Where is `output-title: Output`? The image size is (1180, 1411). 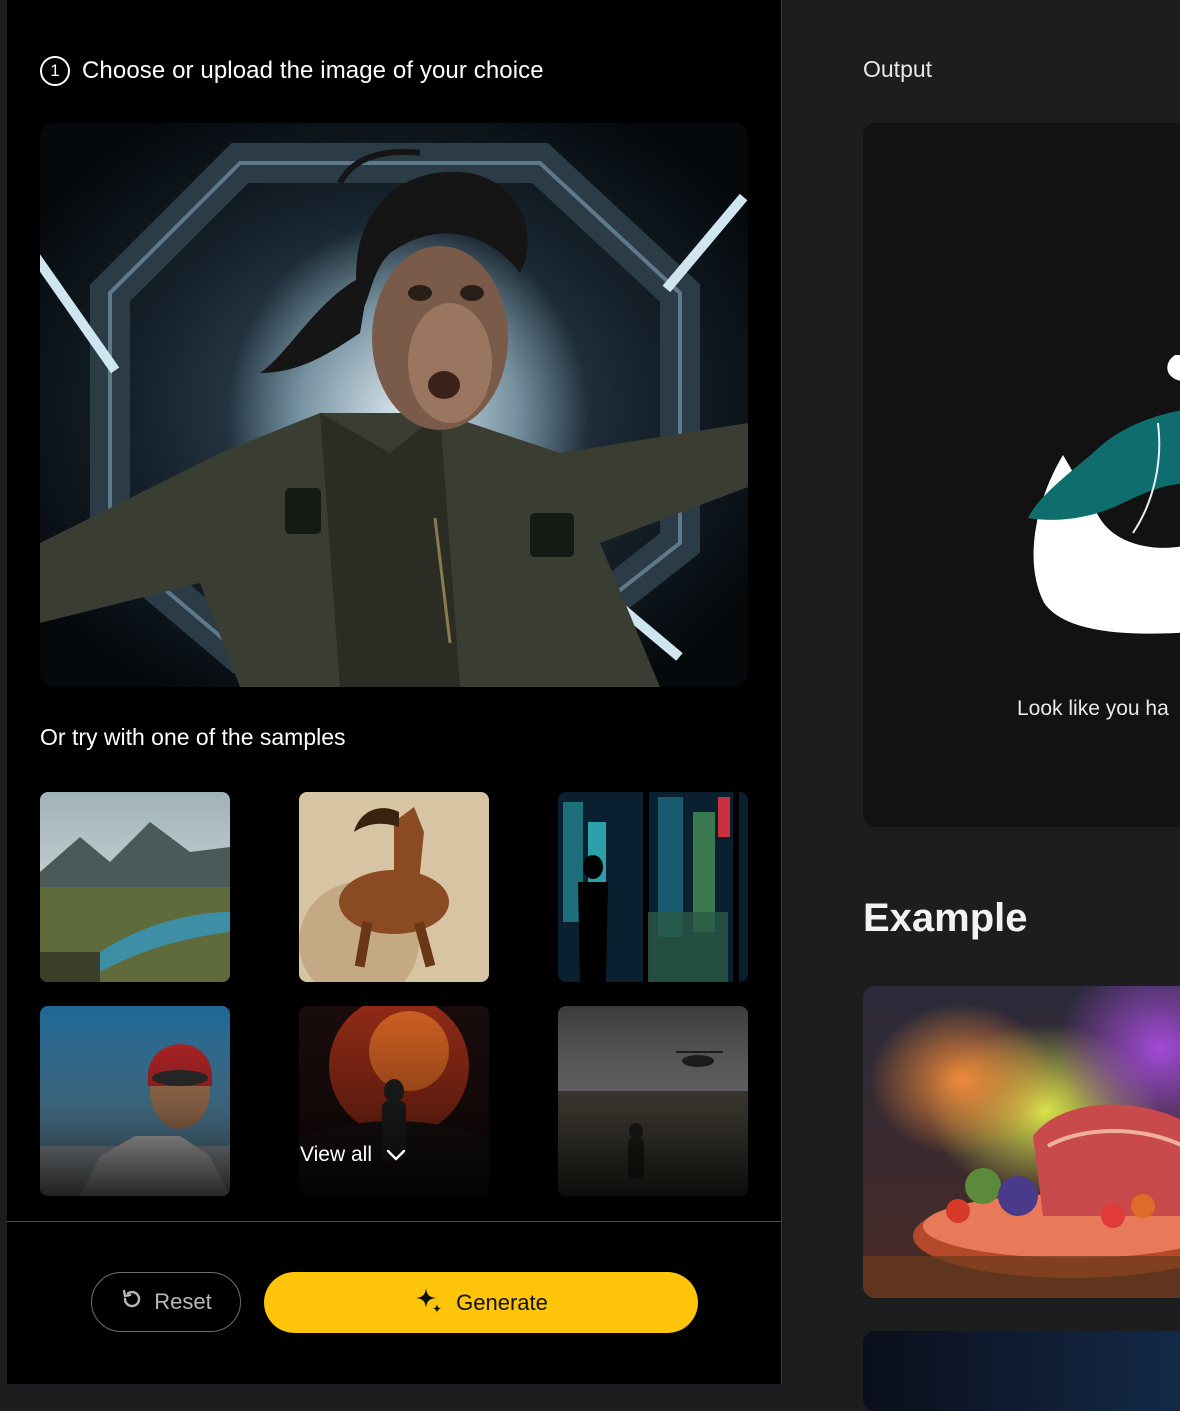
output-title: Output is located at coordinates (898, 69).